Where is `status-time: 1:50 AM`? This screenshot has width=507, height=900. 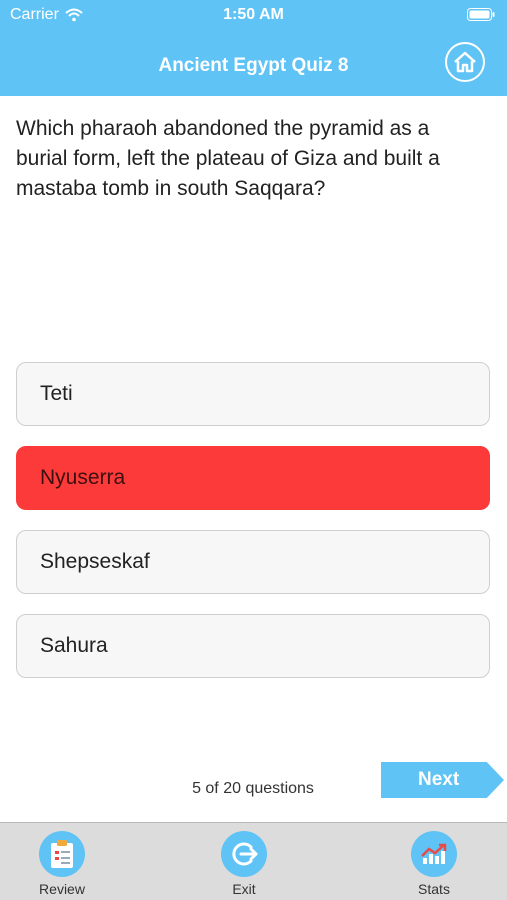
status-time: 1:50 AM is located at coordinates (253, 14).